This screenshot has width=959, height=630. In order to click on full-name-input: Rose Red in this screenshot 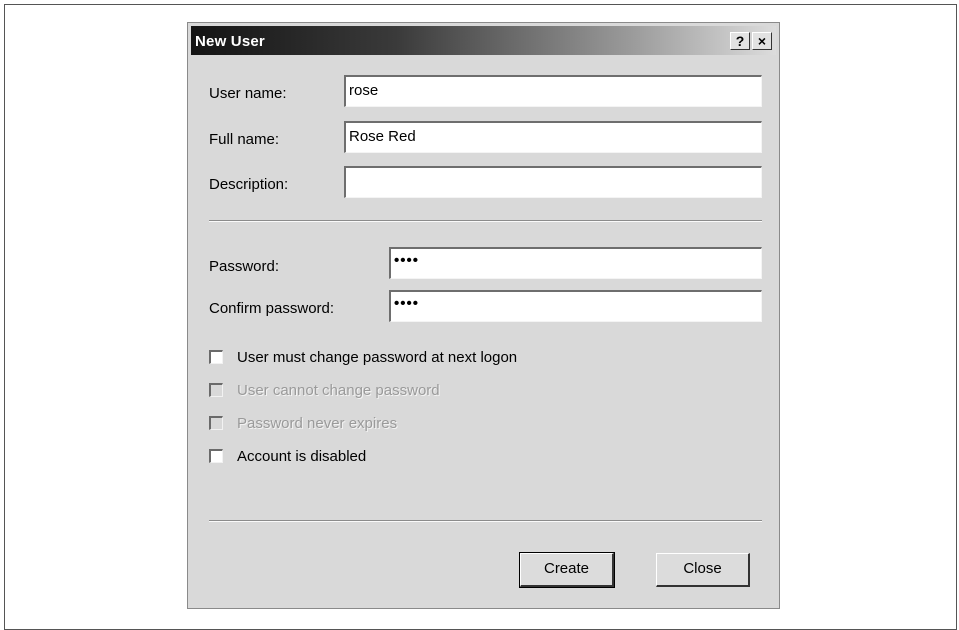, I will do `click(553, 137)`.